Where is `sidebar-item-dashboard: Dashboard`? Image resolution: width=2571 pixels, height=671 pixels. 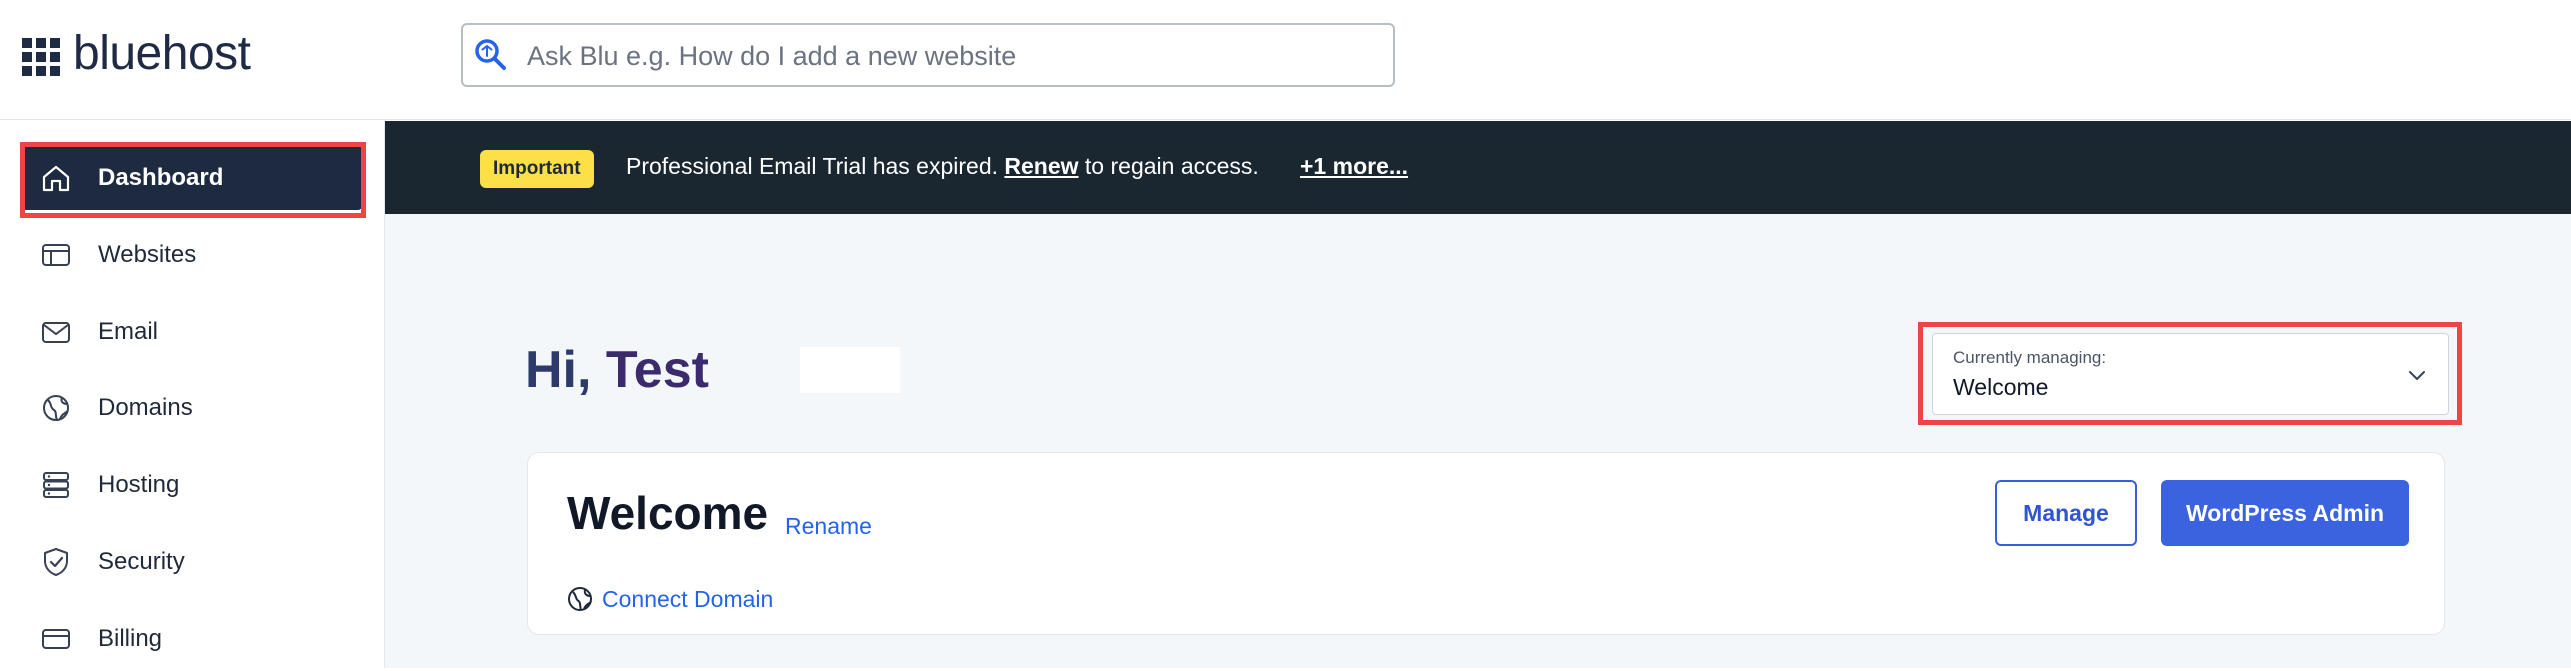 sidebar-item-dashboard: Dashboard is located at coordinates (192, 178).